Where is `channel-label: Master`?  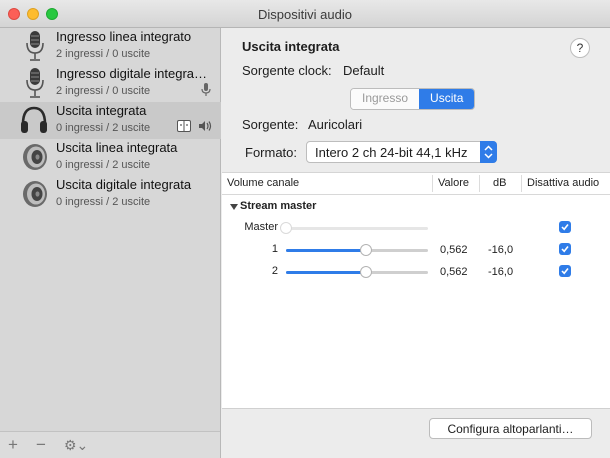
channel-label: Master is located at coordinates (261, 227).